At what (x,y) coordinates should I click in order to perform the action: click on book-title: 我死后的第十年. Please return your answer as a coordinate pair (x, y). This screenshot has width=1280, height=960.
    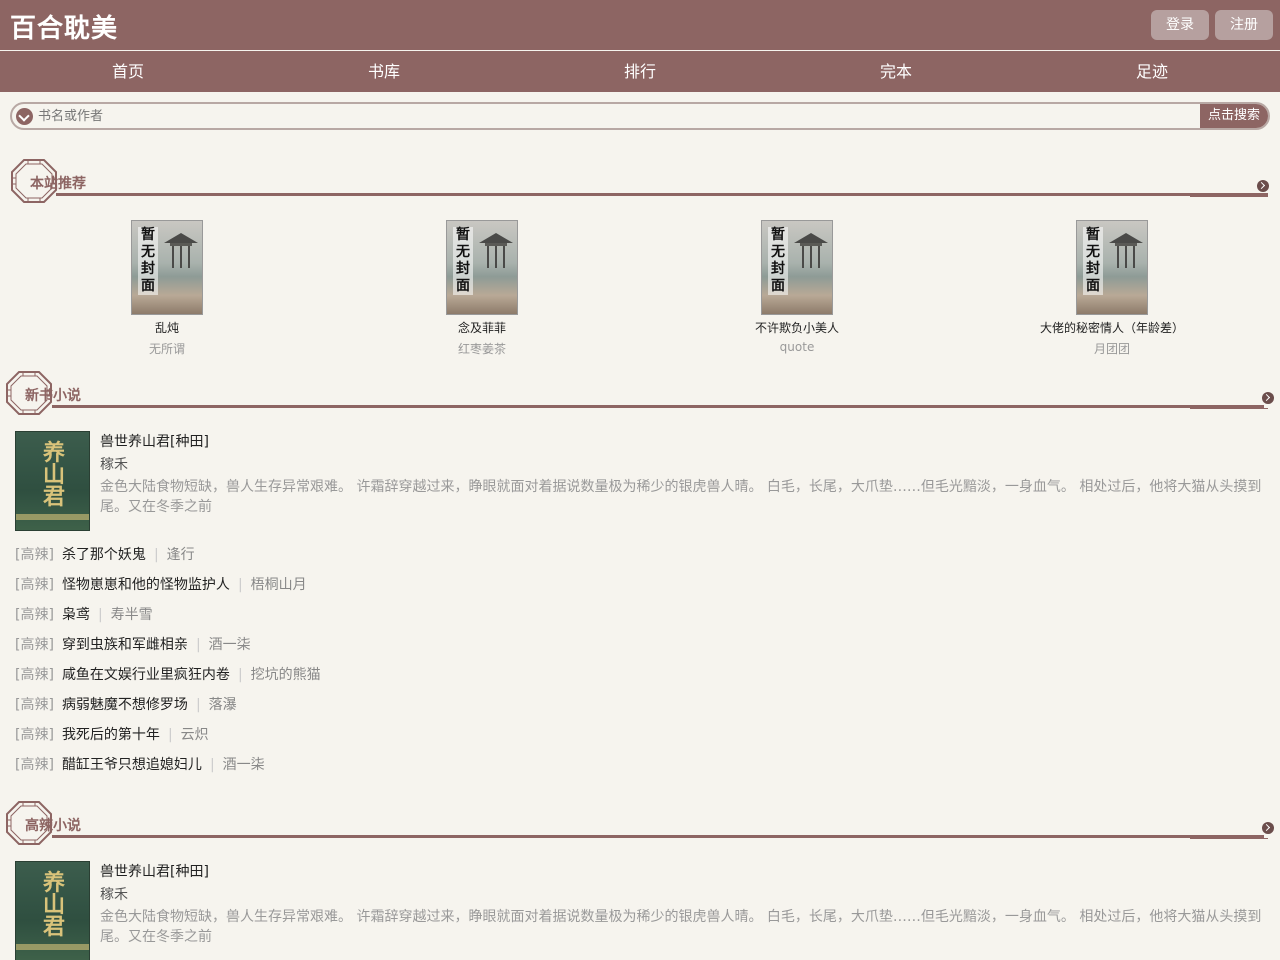
    Looking at the image, I should click on (111, 735).